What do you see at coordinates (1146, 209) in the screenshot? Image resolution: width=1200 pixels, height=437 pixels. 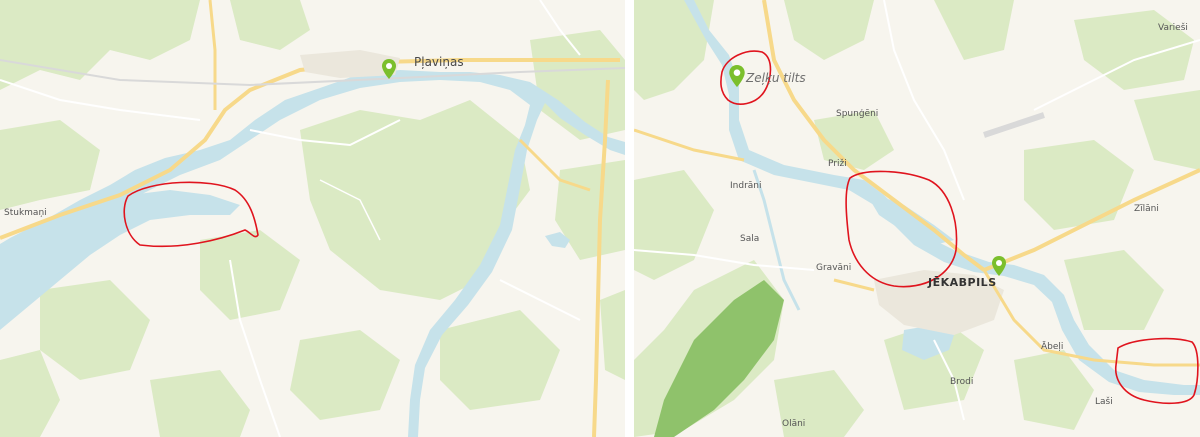 I see `label-zilani: Zīlāni` at bounding box center [1146, 209].